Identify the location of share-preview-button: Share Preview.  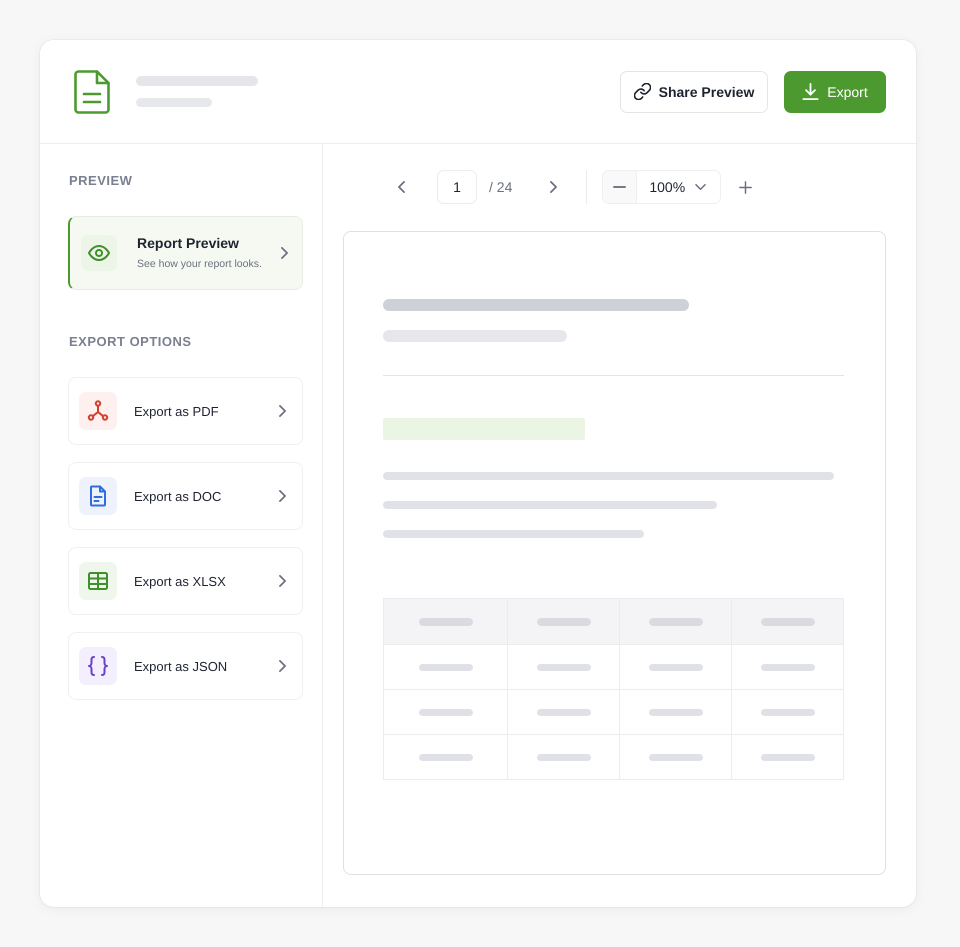
(694, 91).